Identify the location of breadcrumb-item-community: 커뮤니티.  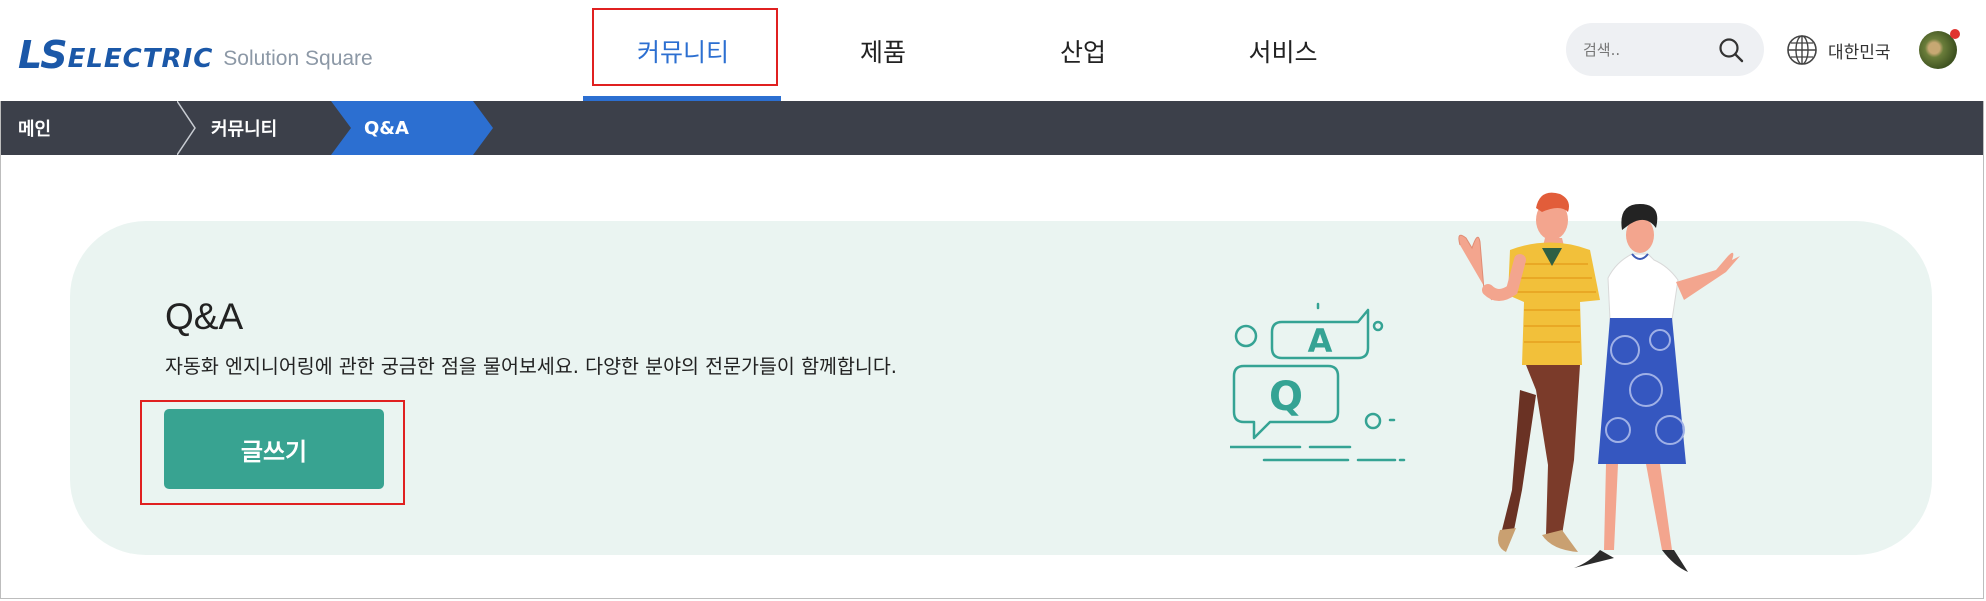
(244, 128).